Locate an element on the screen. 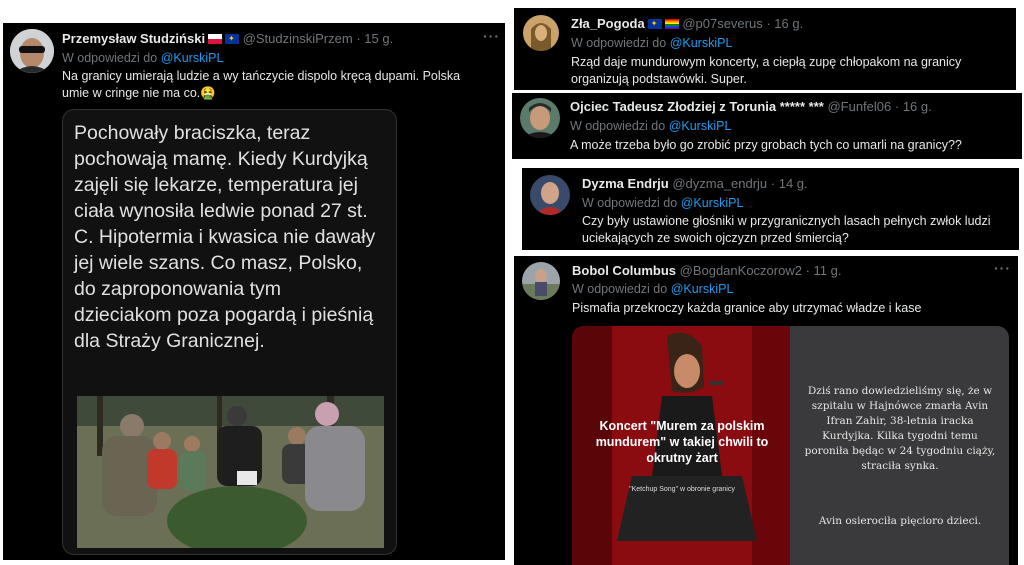  poland-flag-icon is located at coordinates (215, 39).